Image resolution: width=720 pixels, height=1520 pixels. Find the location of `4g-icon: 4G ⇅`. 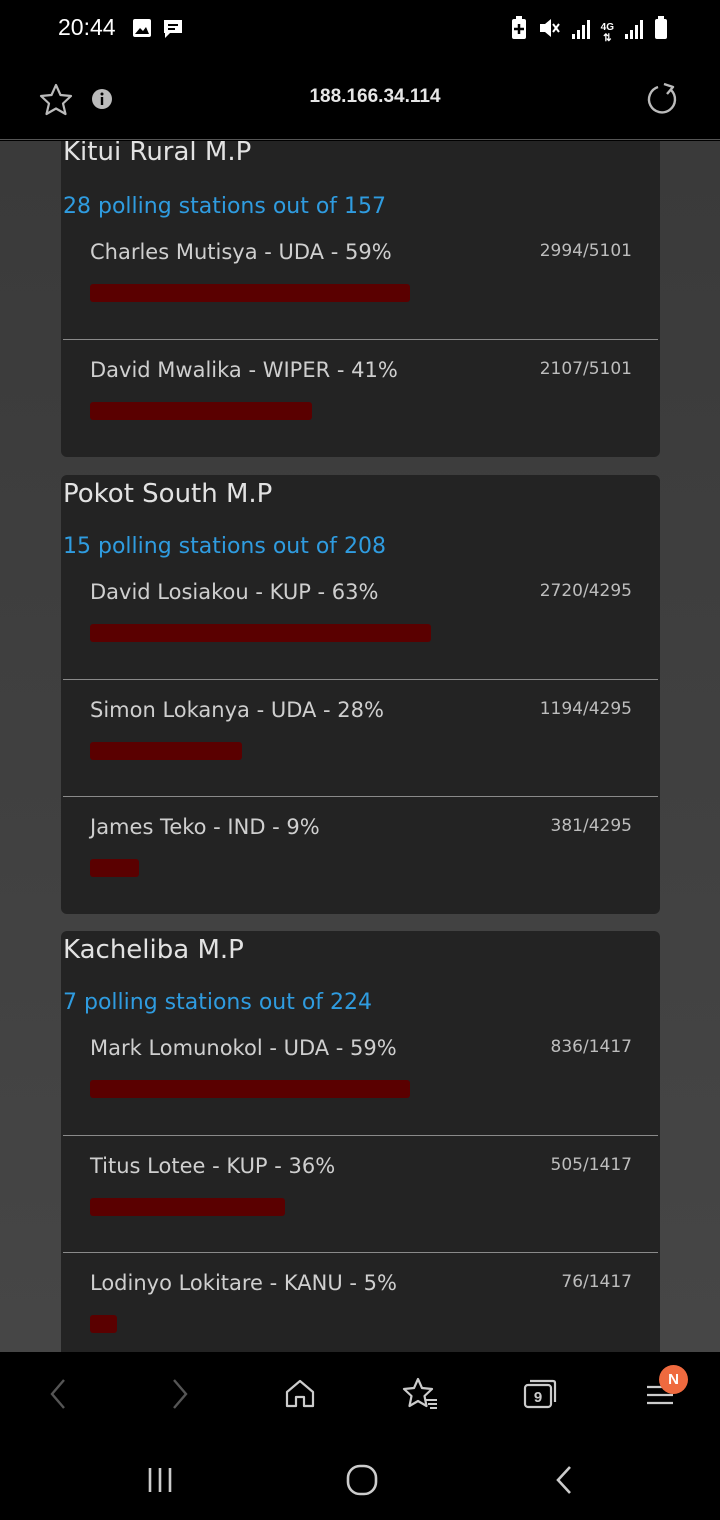

4g-icon: 4G ⇅ is located at coordinates (607, 33).